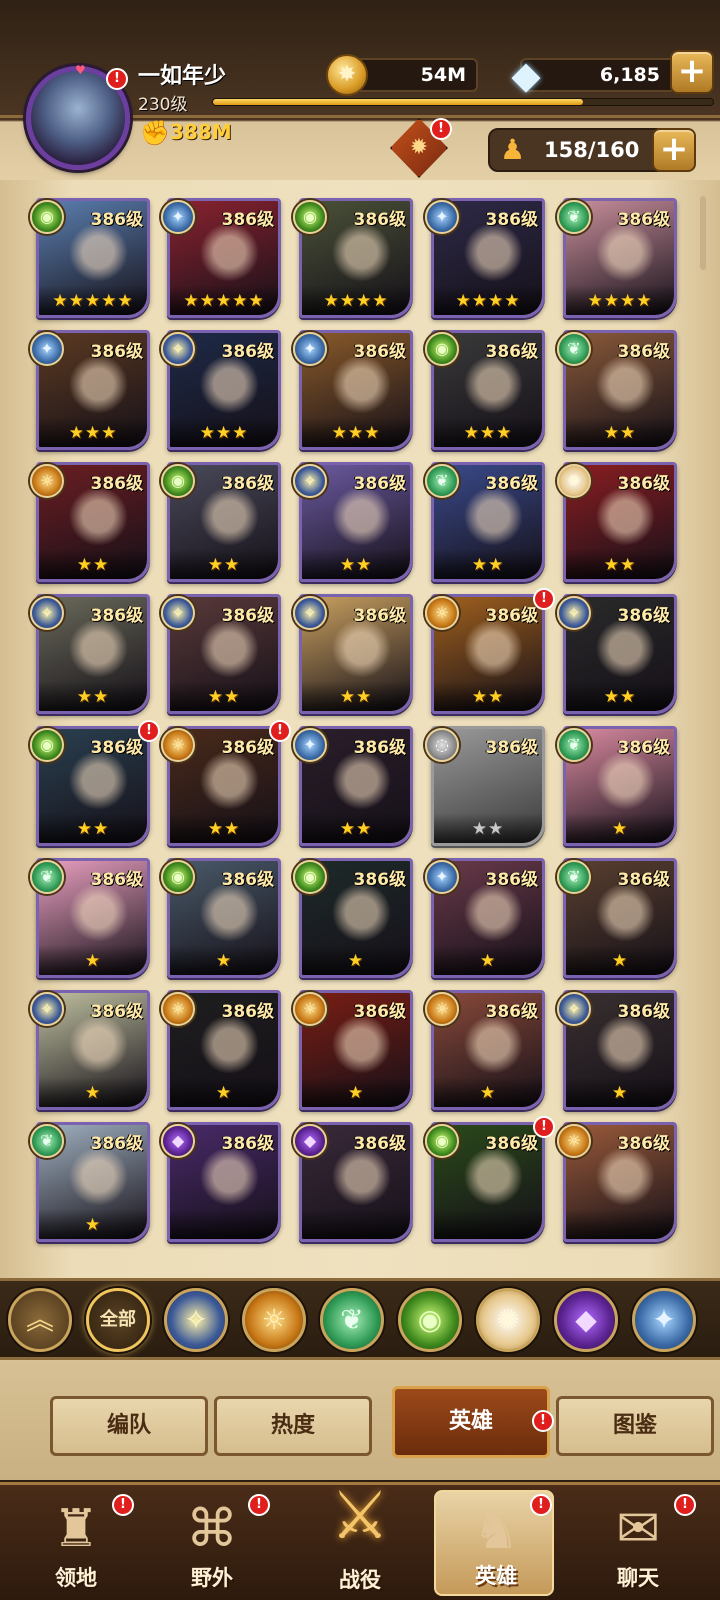  What do you see at coordinates (178, 1141) in the screenshot?
I see `faction-emblem-icon: ◆` at bounding box center [178, 1141].